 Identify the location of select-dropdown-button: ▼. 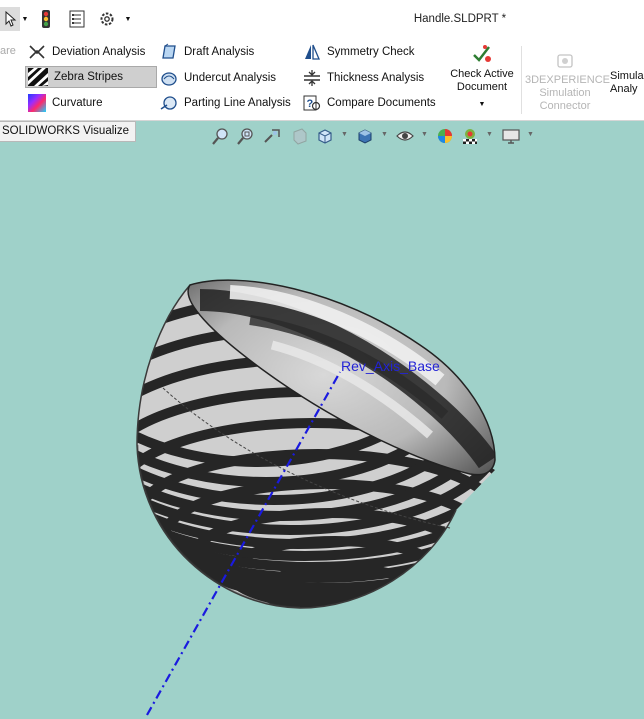
(25, 19).